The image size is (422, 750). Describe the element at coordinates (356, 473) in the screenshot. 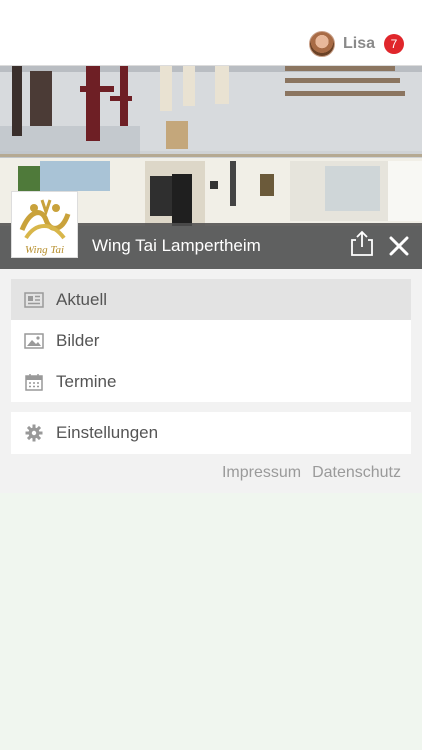

I see `datenschutz-link: Datenschutz` at that location.